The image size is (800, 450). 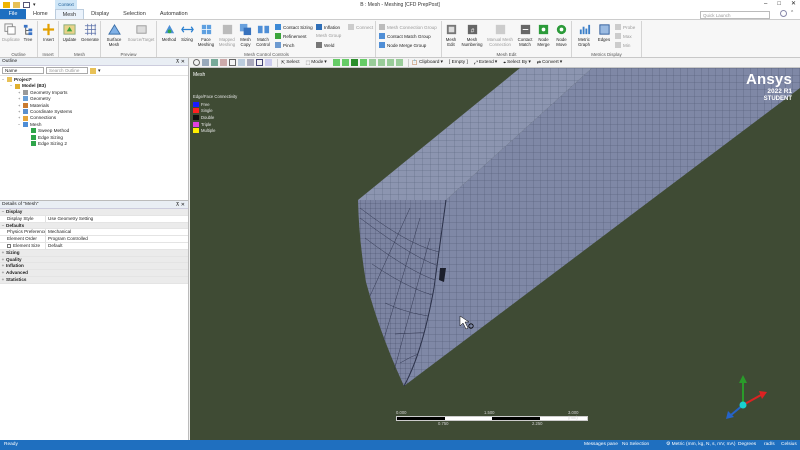 What do you see at coordinates (94, 260) in the screenshot?
I see `details-section: + Quality` at bounding box center [94, 260].